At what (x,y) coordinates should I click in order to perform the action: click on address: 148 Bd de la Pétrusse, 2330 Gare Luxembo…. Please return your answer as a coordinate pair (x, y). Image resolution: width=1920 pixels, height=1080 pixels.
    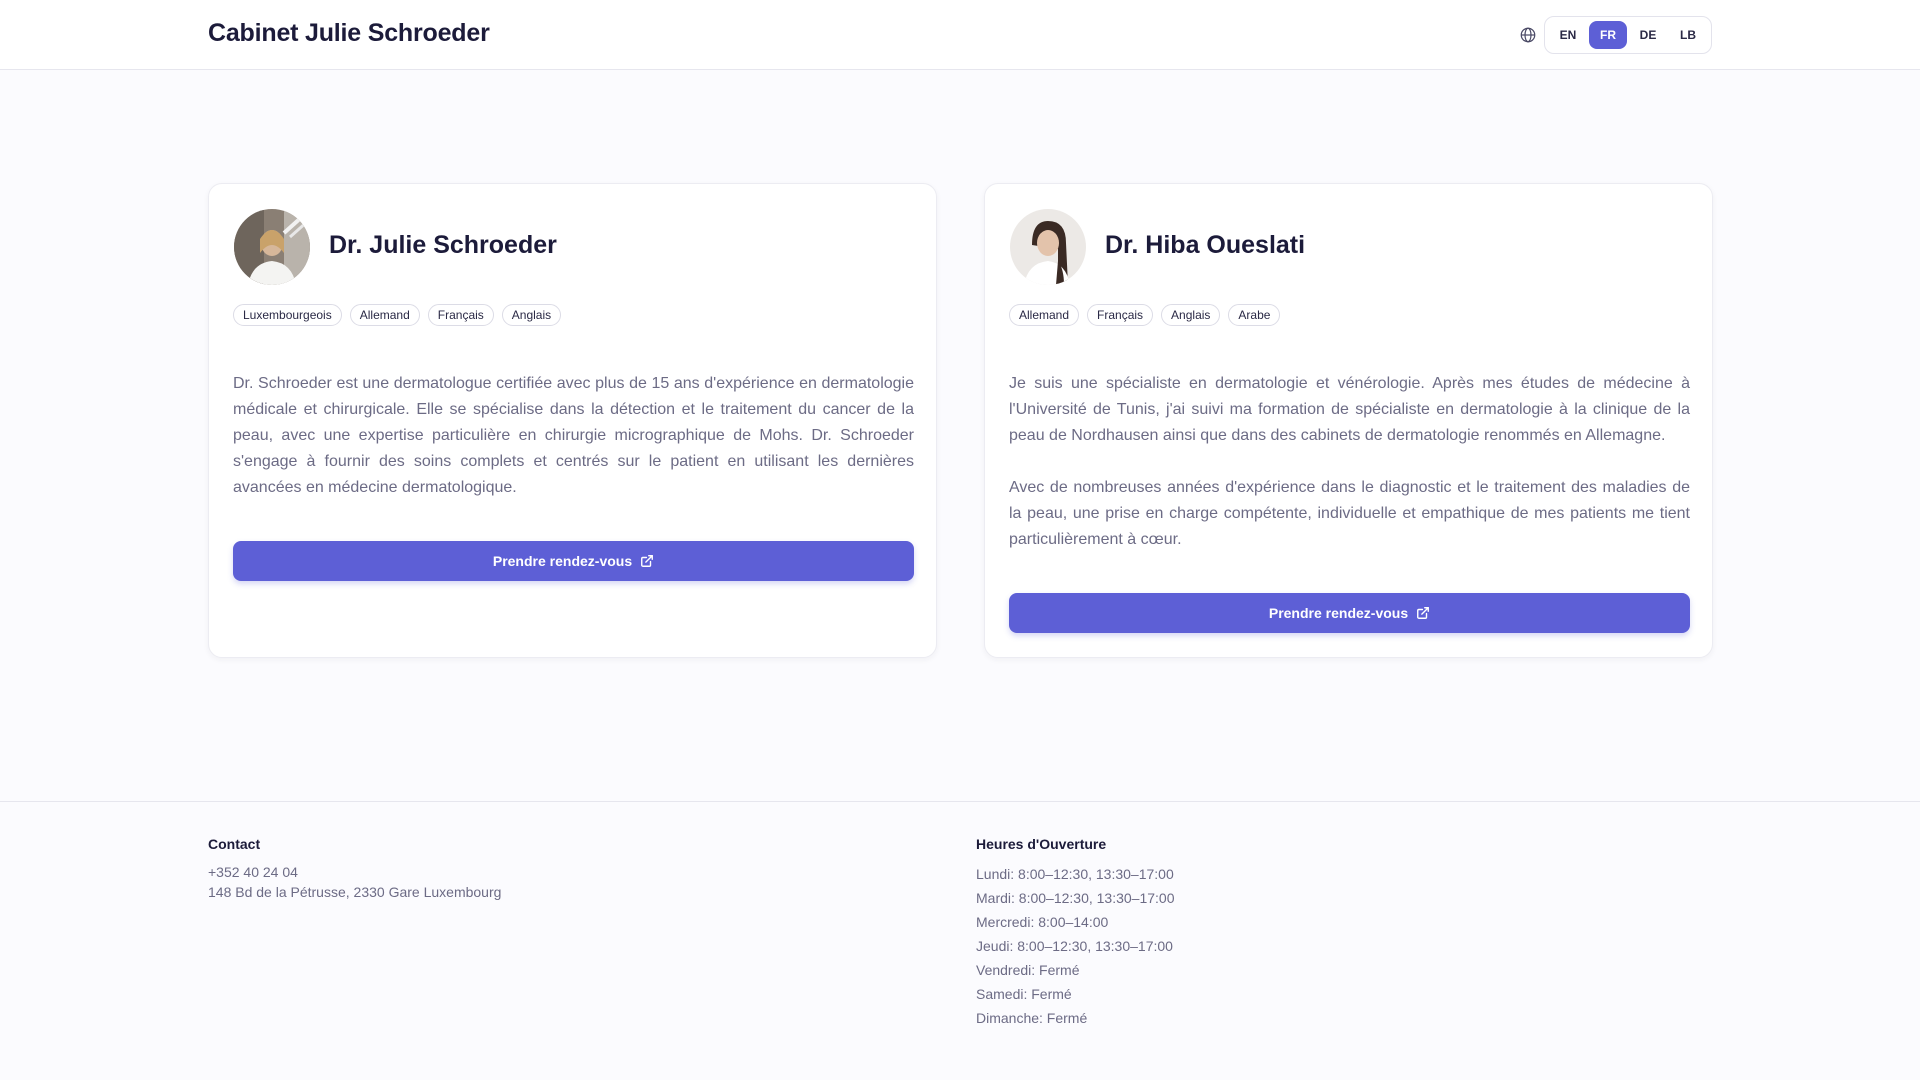
    Looking at the image, I should click on (355, 892).